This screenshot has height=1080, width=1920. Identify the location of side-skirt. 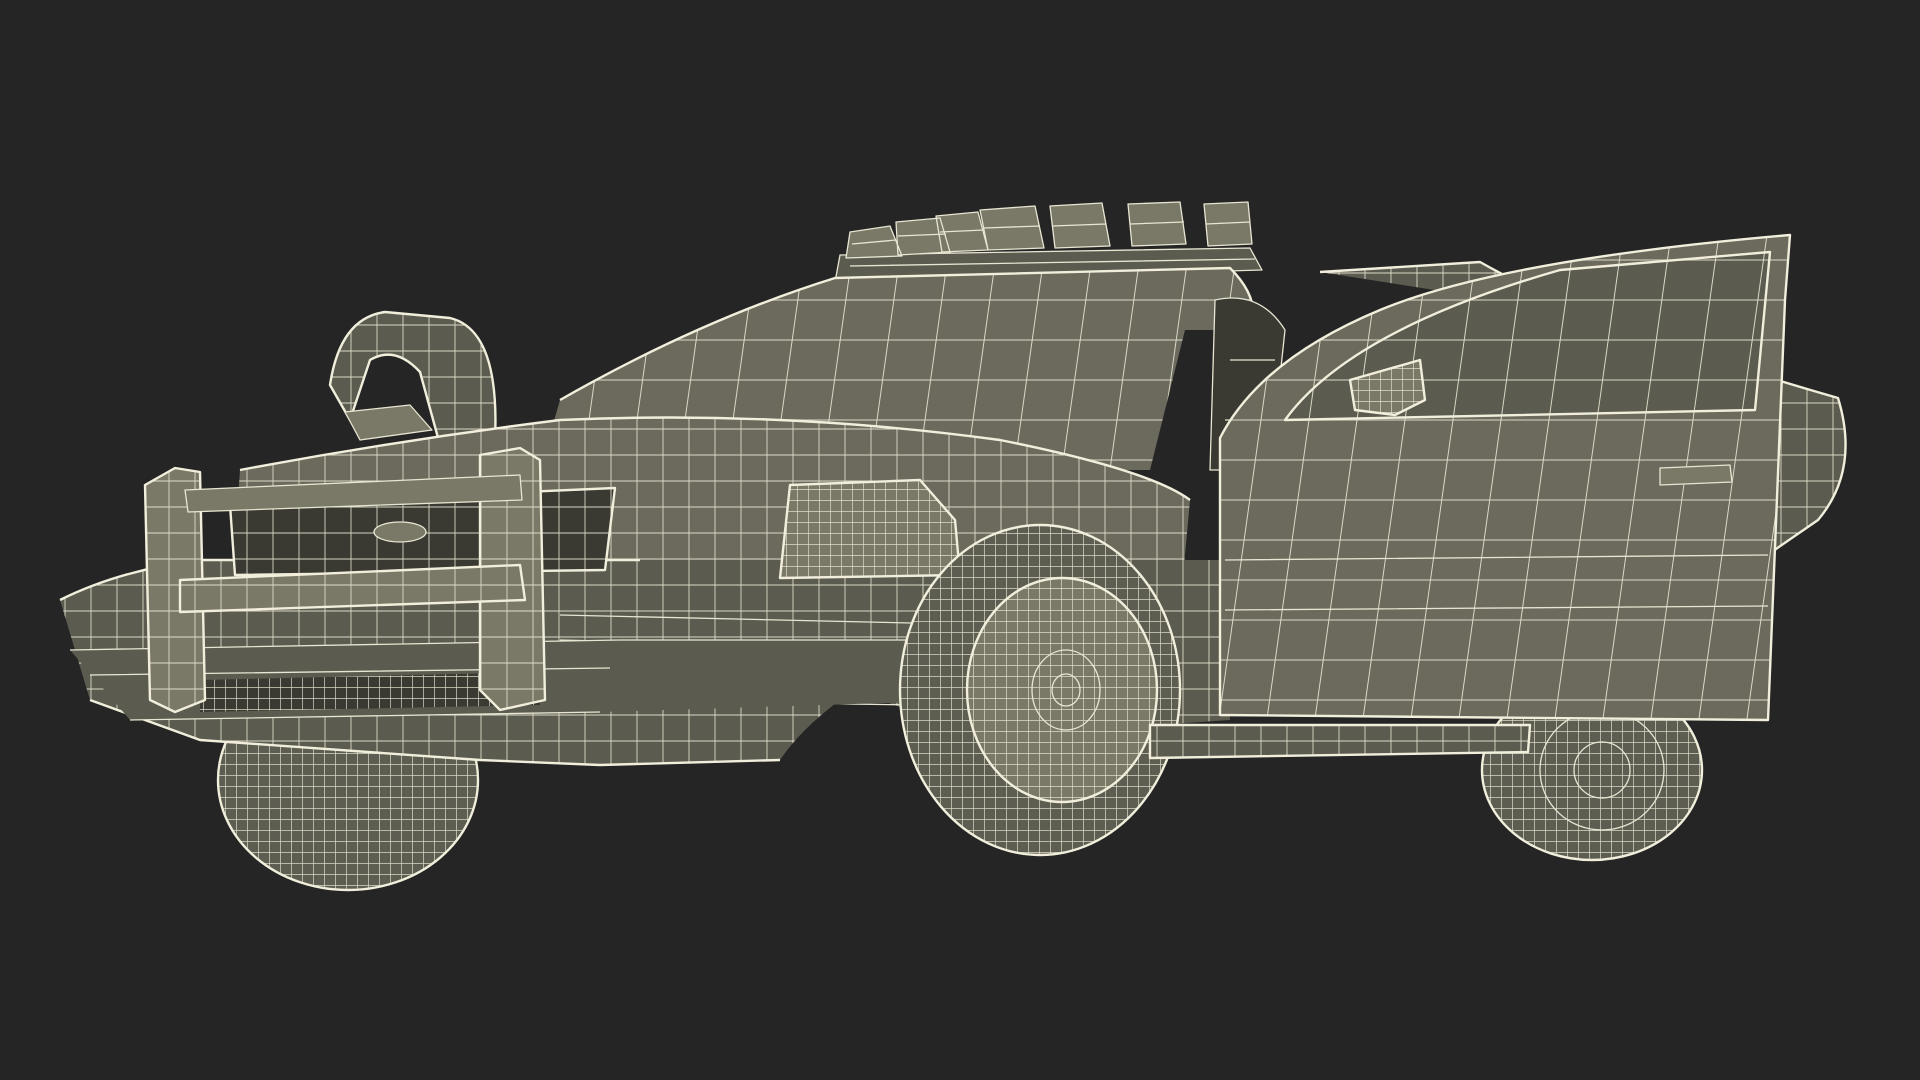
(1340, 741).